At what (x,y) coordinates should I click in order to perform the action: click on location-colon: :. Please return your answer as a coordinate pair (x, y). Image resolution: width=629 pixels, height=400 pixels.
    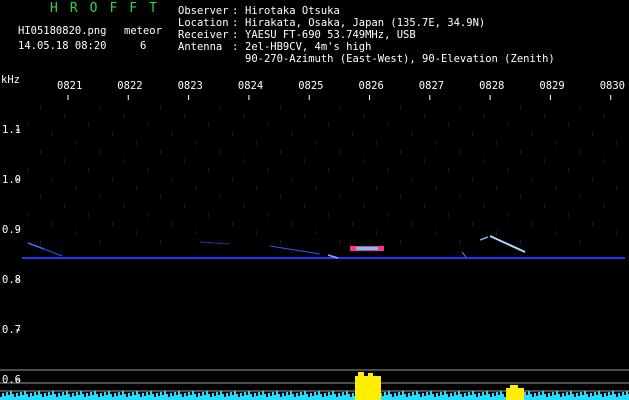
    Looking at the image, I should click on (235, 23).